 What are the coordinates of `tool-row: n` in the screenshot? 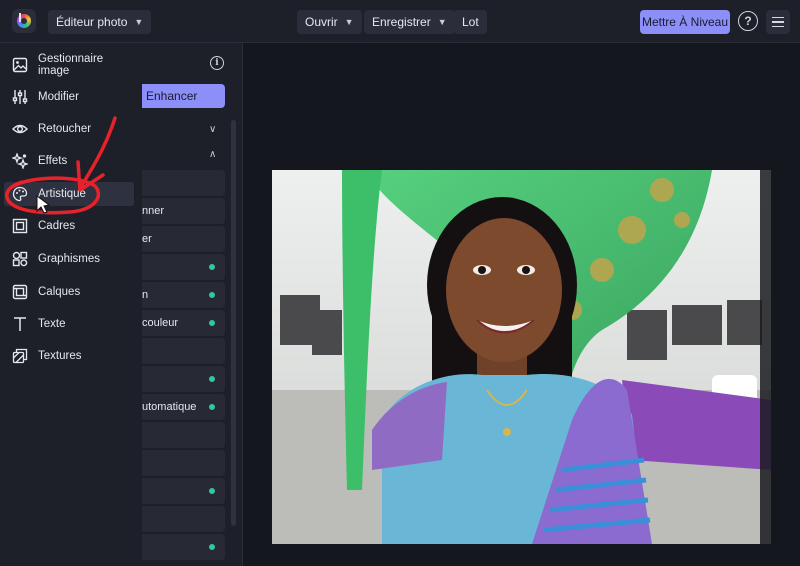 It's located at (183, 295).